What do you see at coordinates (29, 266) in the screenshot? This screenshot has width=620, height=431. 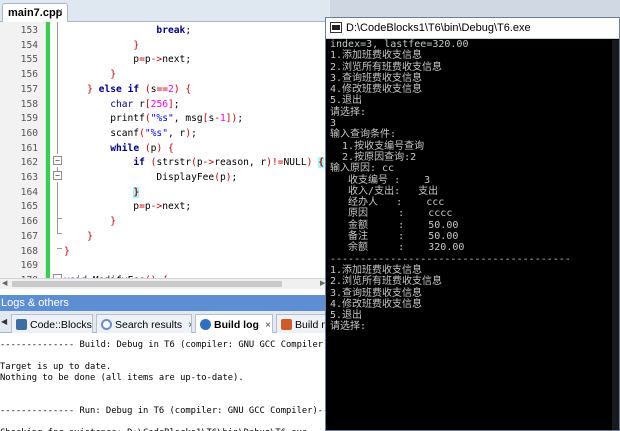 I see `line-number: 169` at bounding box center [29, 266].